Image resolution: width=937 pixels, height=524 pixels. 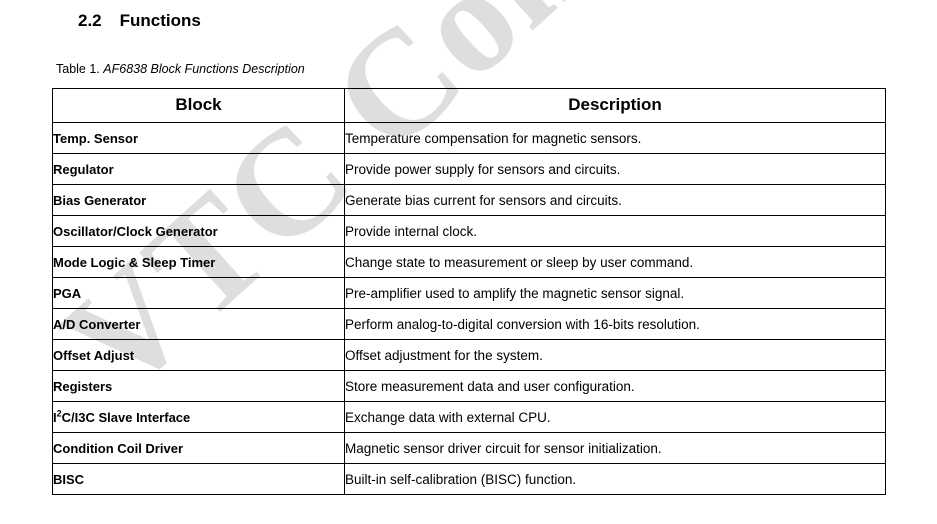 I want to click on section-title: Functions, so click(x=160, y=20).